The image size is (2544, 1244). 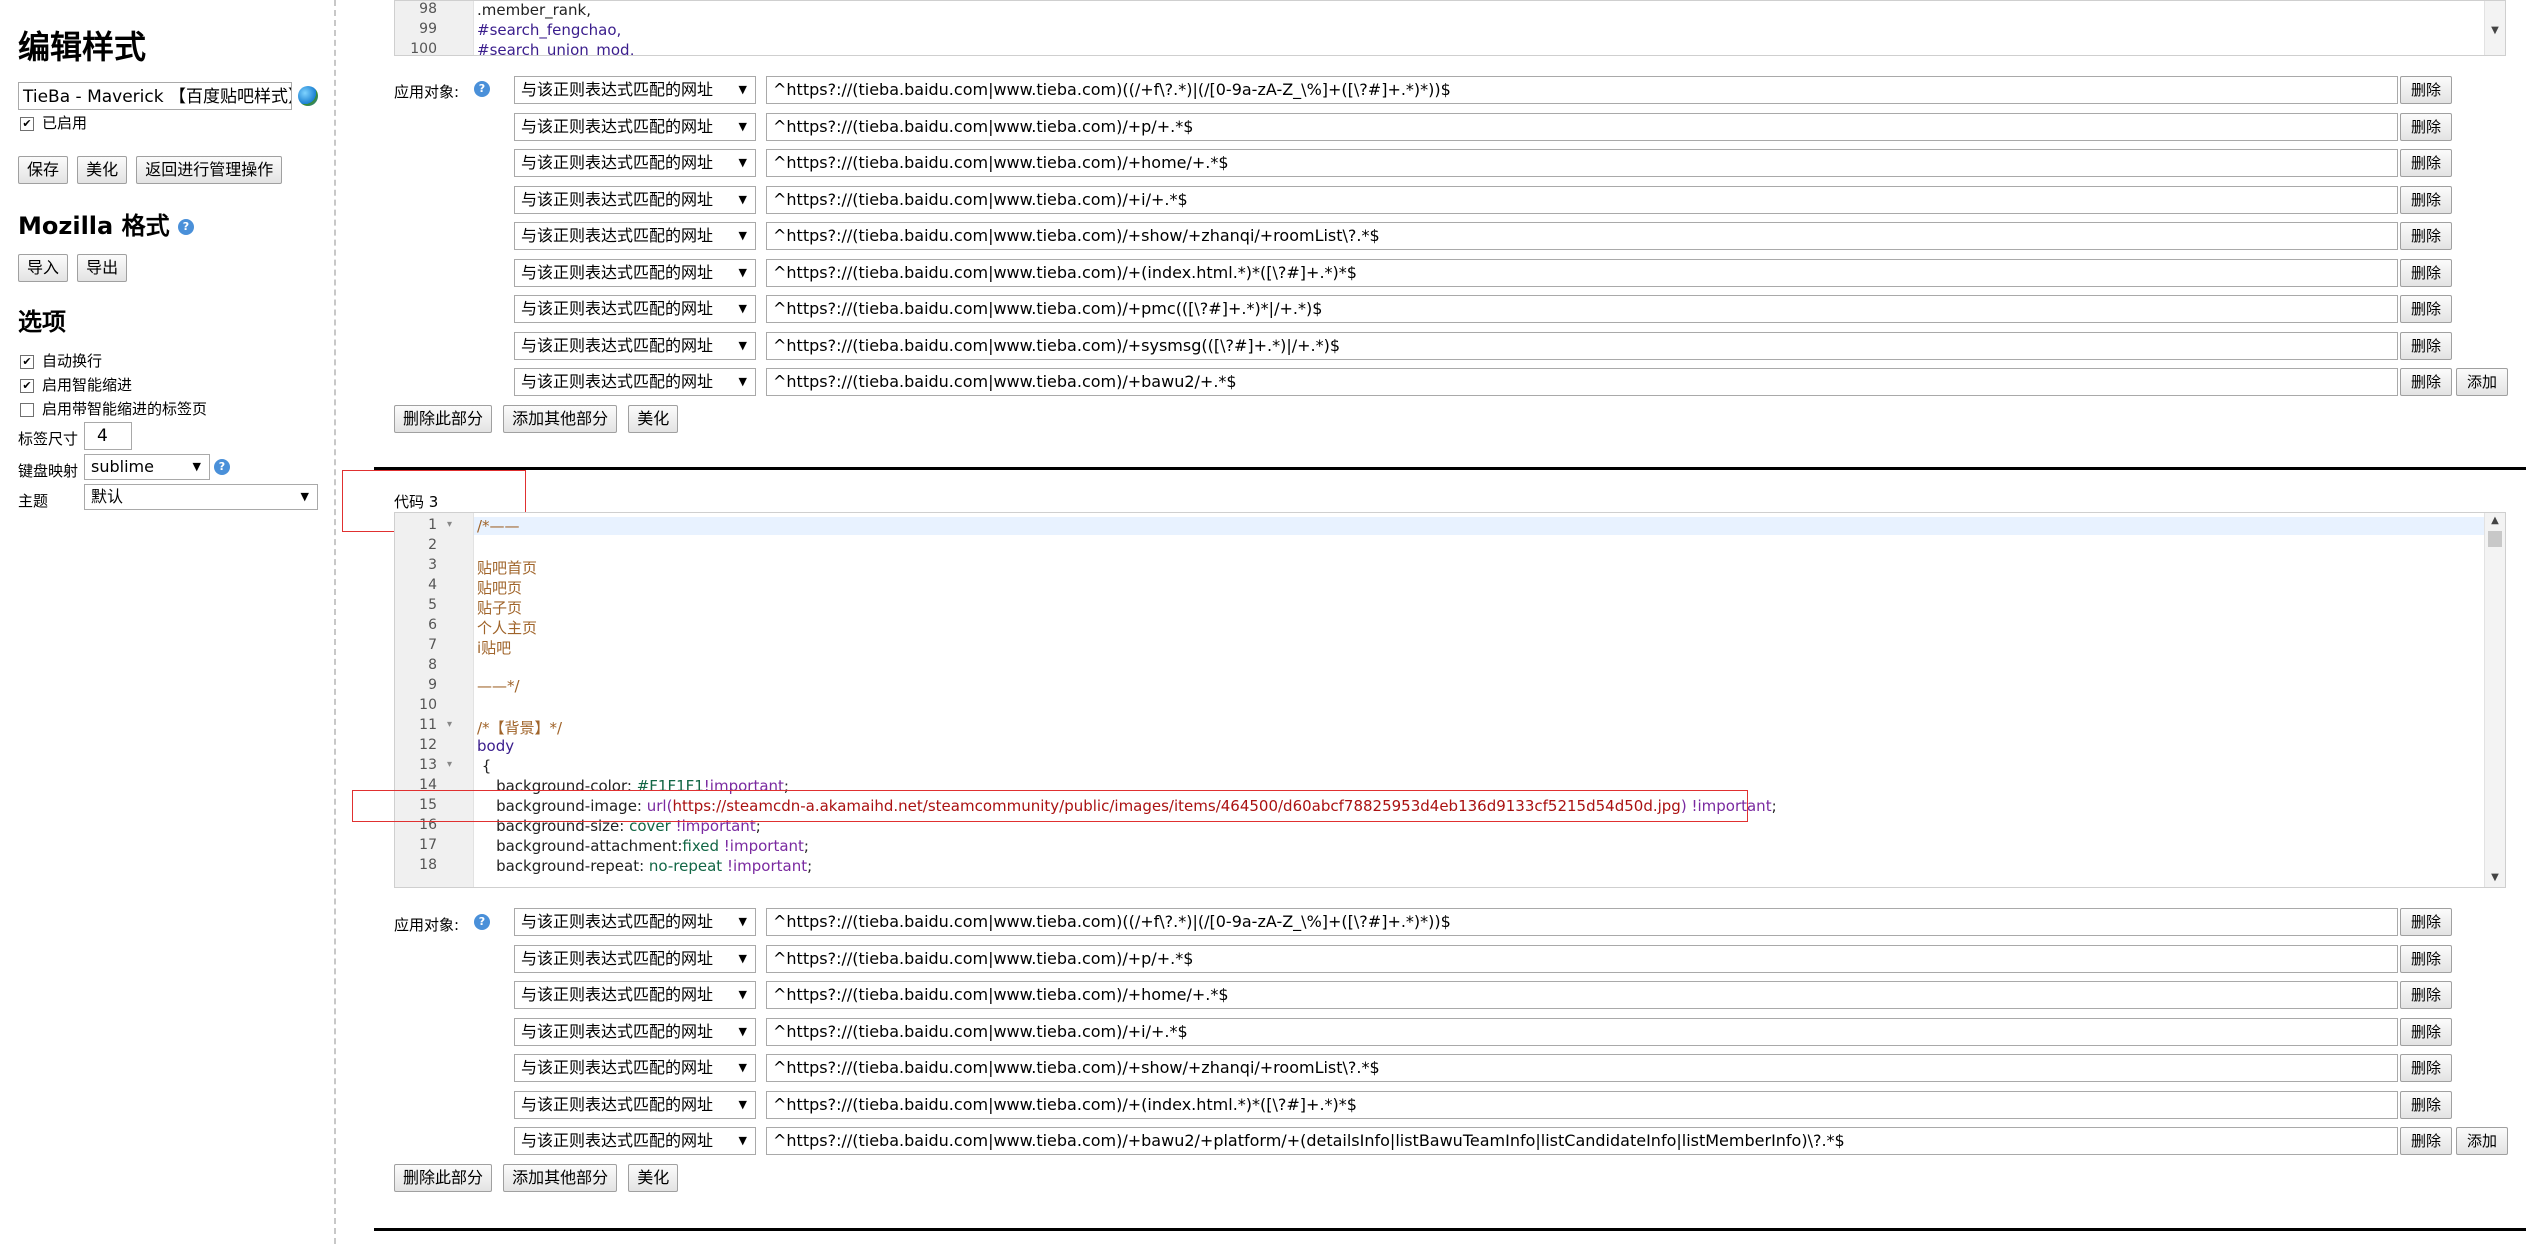 What do you see at coordinates (534, 10) in the screenshot?
I see `code-line: .member_rank,` at bounding box center [534, 10].